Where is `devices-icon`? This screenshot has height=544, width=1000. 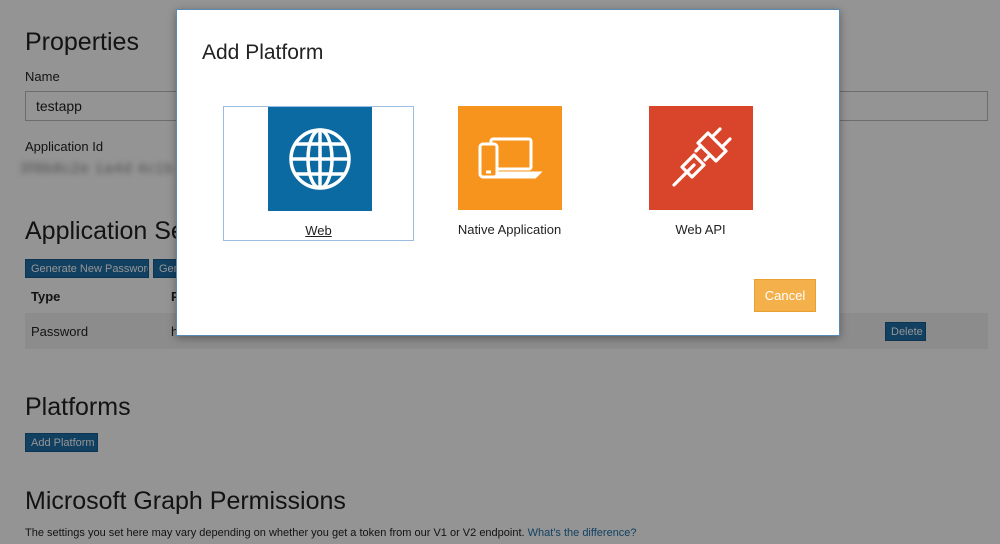 devices-icon is located at coordinates (510, 158).